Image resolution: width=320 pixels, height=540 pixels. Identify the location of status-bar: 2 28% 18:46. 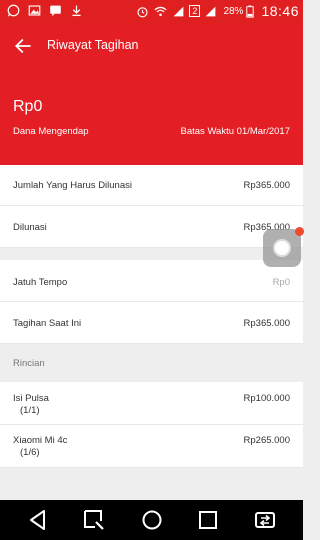
(151, 12).